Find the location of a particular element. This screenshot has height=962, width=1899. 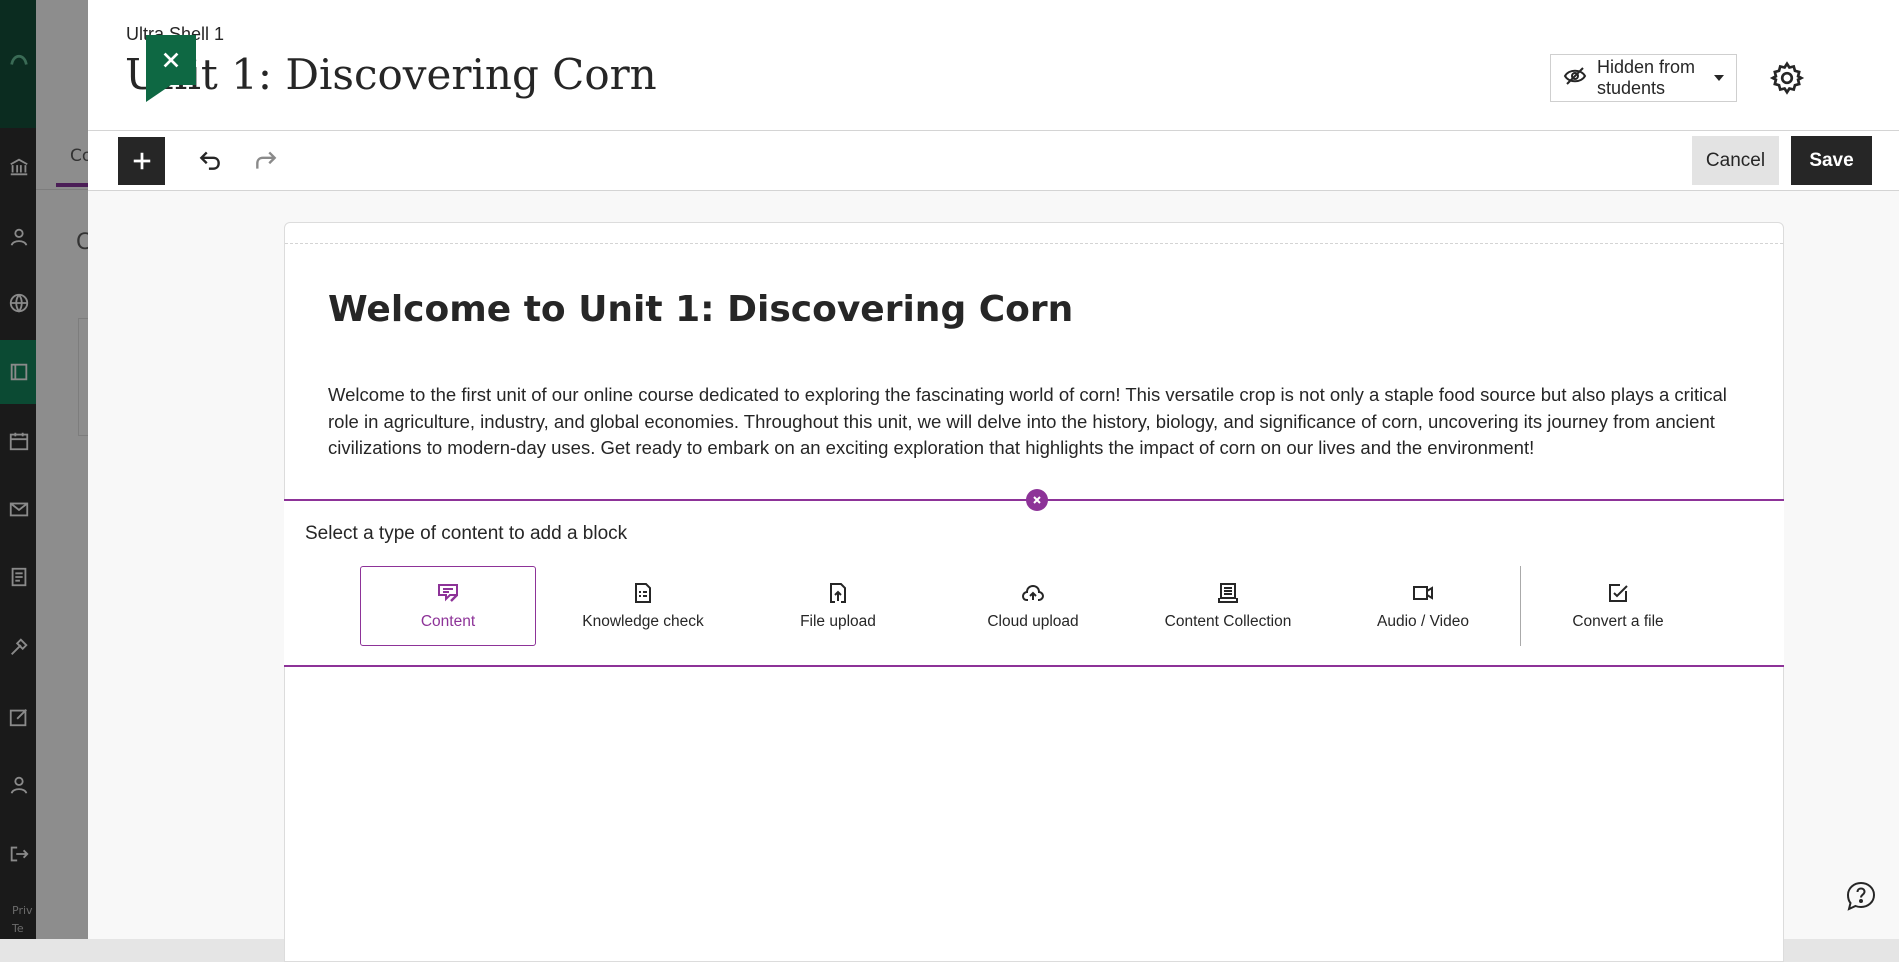

gear-icon is located at coordinates (1787, 78).